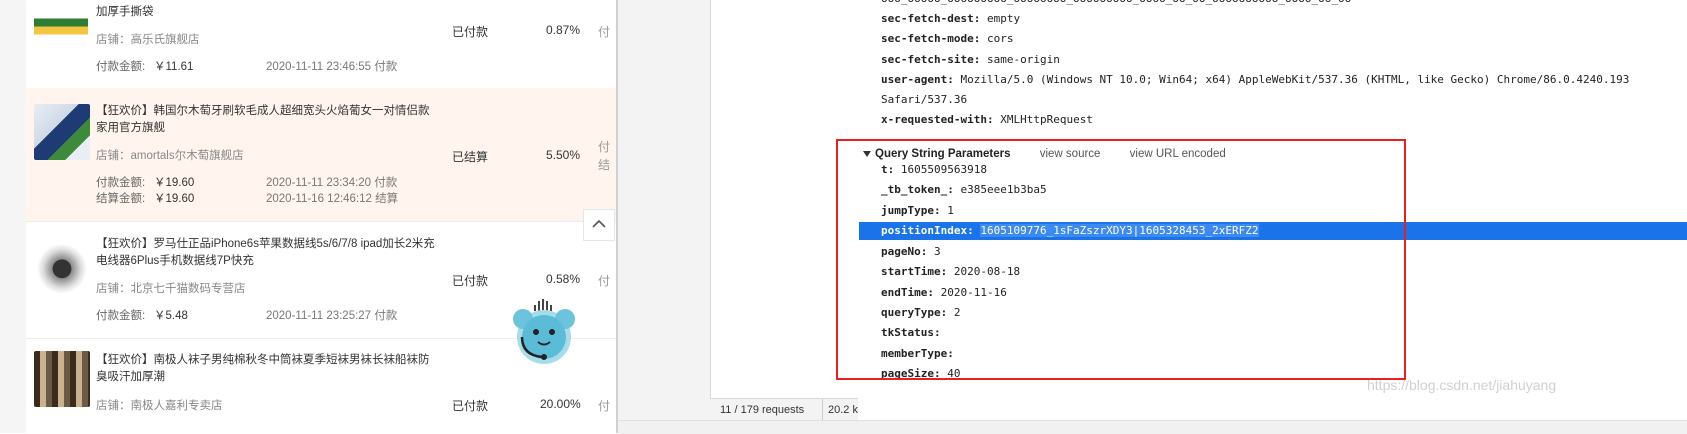  What do you see at coordinates (266, 120) in the screenshot?
I see `product-title: 【狂欢价】韩国尔木萄牙刷软毛成人超细宽头火焰葡女一对情侣款家用官方旗舰` at bounding box center [266, 120].